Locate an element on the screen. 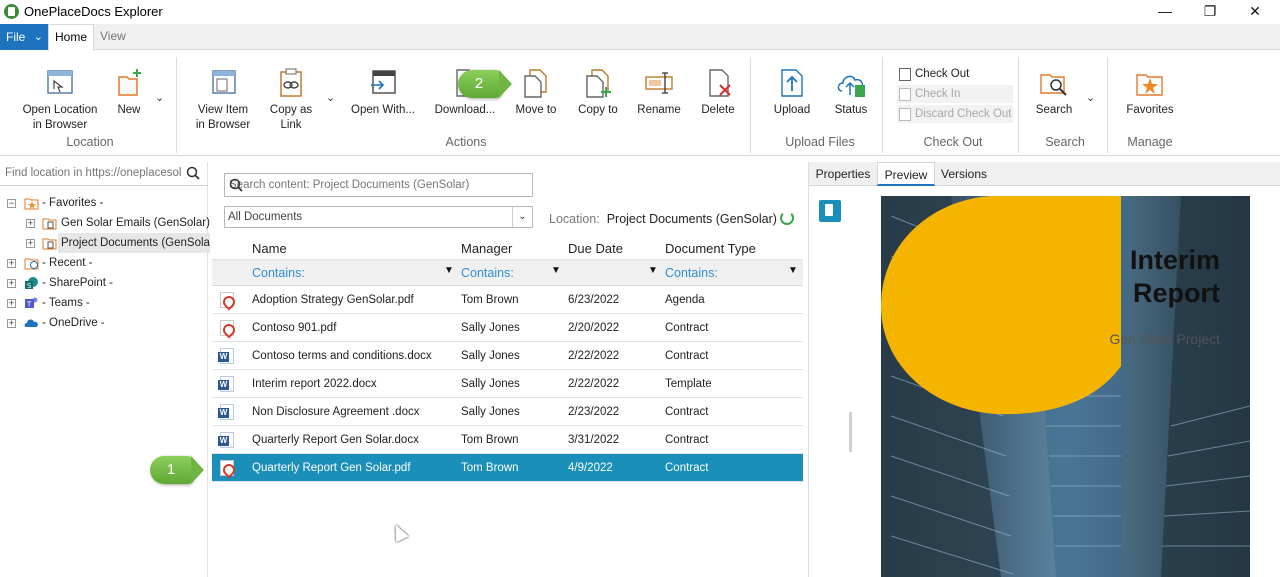 The image size is (1280, 577). tree-item-favorites: − - Favorites - is located at coordinates (104, 203).